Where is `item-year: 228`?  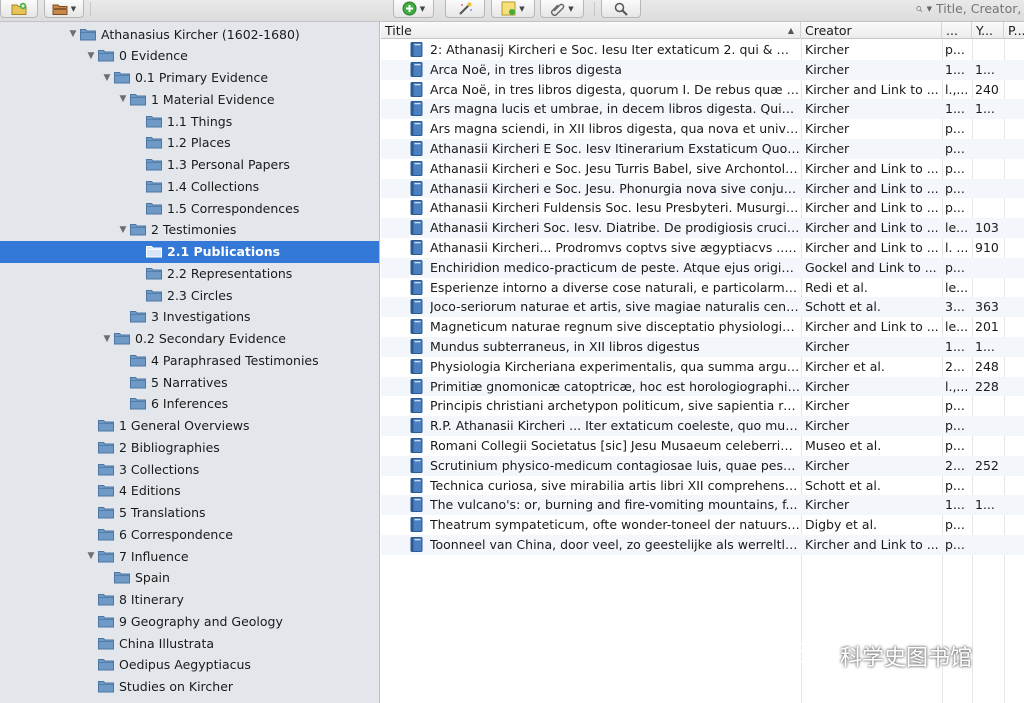
item-year: 228 is located at coordinates (987, 386).